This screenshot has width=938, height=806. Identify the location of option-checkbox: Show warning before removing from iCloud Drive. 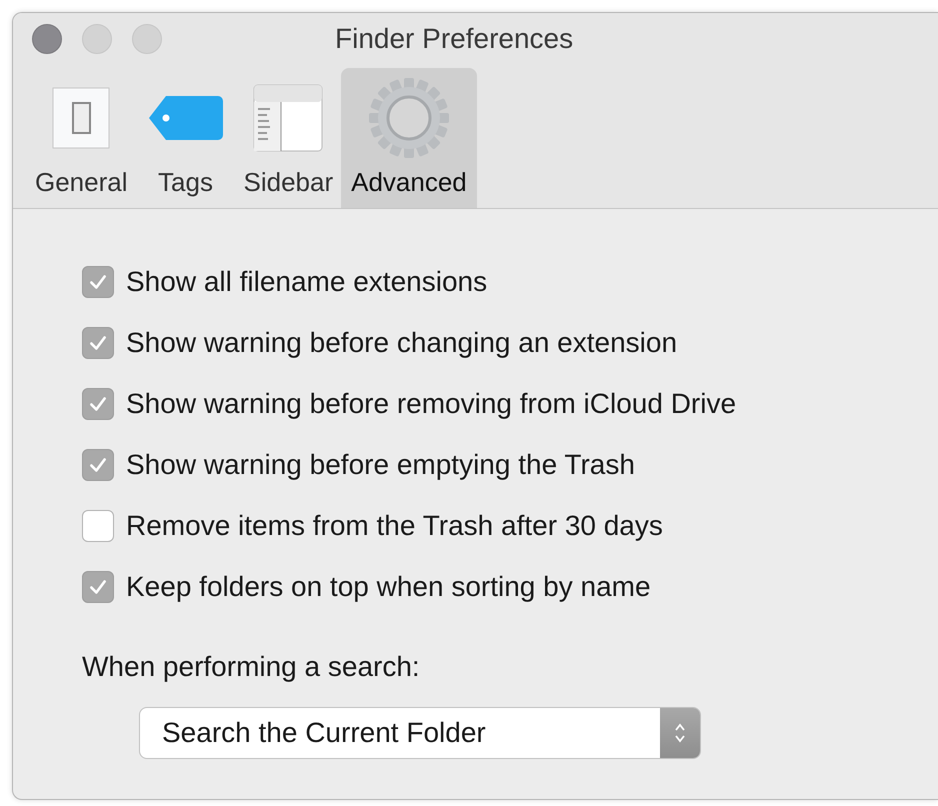
(510, 403).